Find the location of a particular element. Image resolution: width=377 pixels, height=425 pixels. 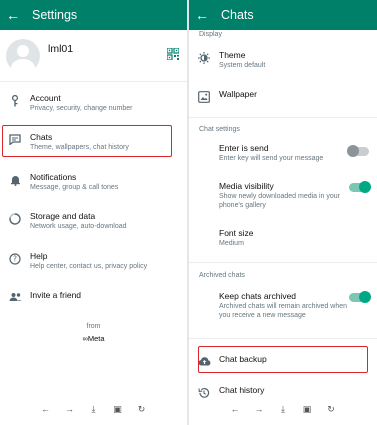

help-icon: ? is located at coordinates (15, 259).